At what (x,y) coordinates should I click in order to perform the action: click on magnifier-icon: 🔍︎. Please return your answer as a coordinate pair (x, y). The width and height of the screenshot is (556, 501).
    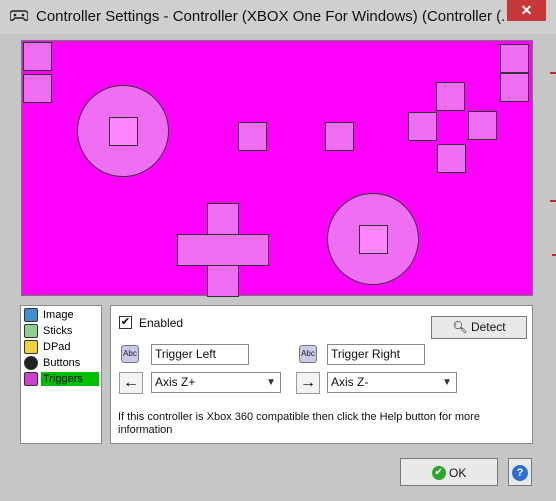
    Looking at the image, I should click on (460, 327).